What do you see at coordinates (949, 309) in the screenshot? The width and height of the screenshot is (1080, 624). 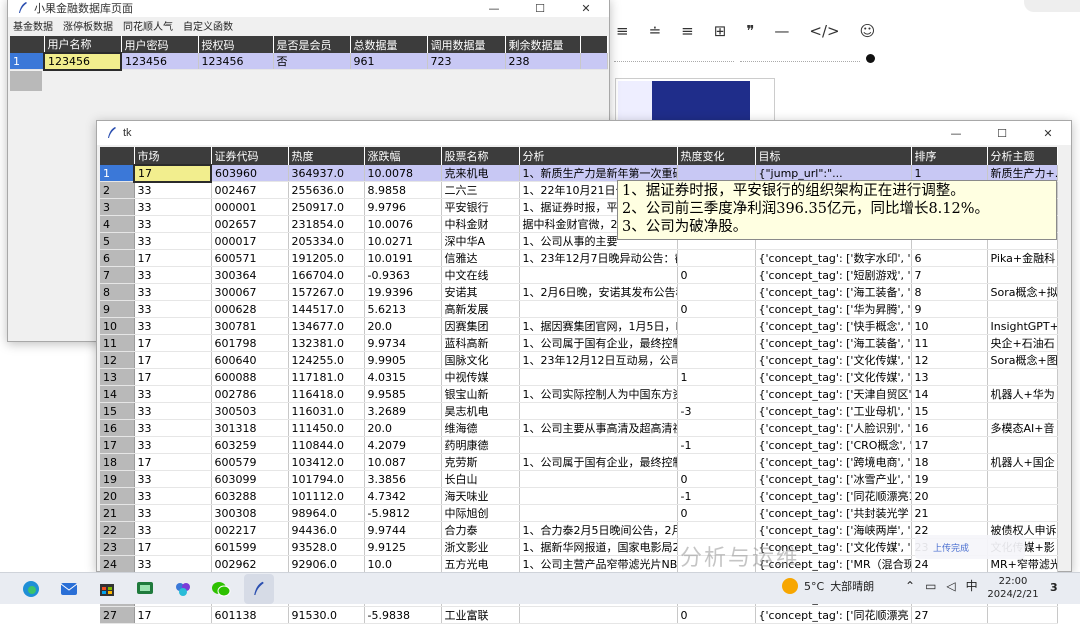 I see `table-cell: 9` at bounding box center [949, 309].